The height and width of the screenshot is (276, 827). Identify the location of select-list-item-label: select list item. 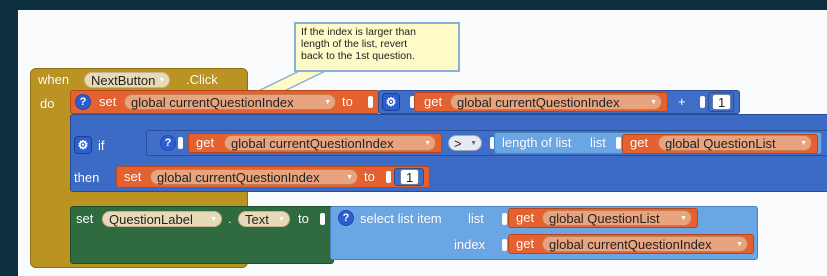
(401, 218).